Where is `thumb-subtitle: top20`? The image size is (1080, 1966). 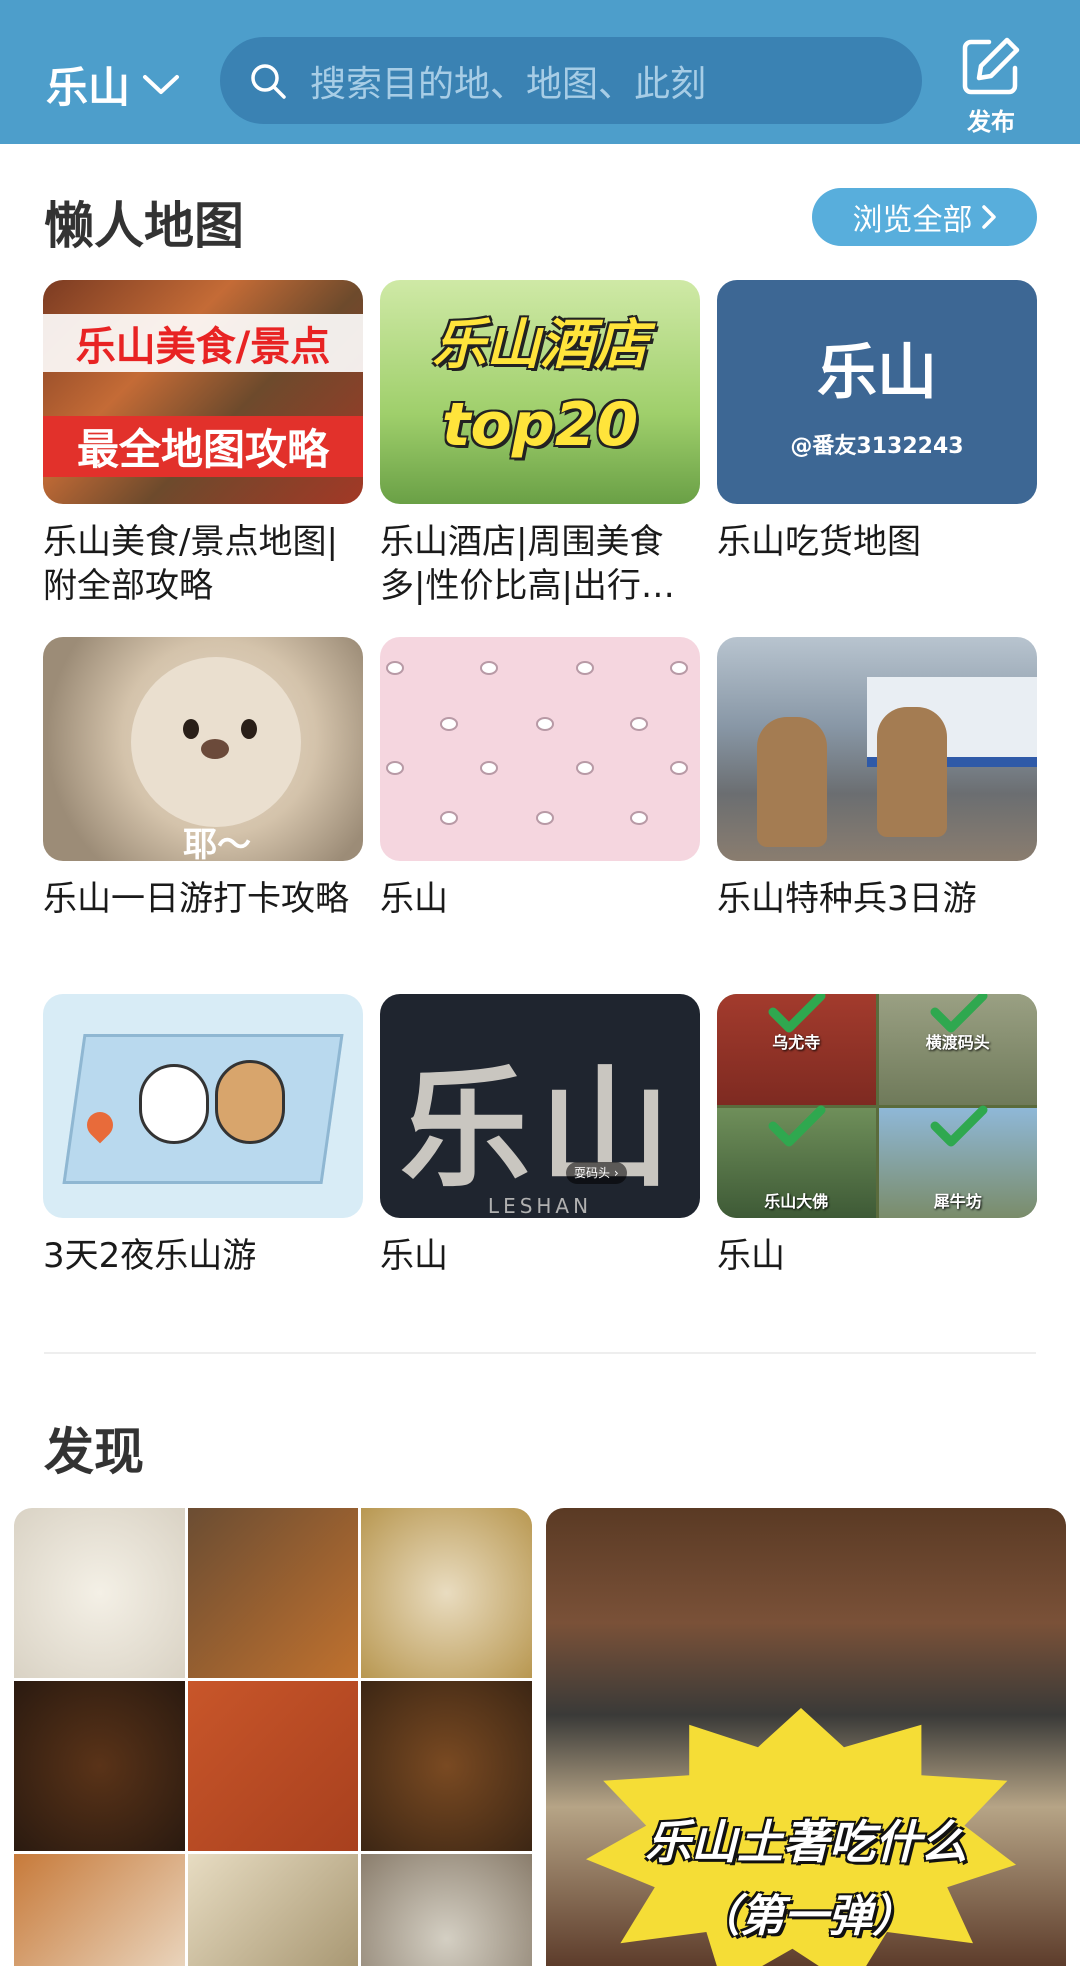
thumb-subtitle: top20 is located at coordinates (540, 425).